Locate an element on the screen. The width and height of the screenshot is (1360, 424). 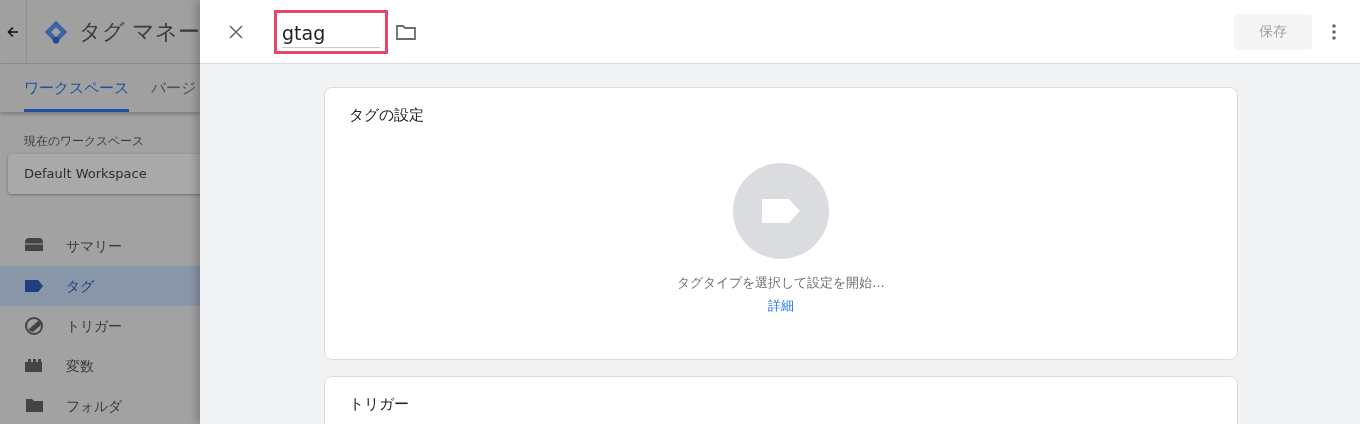
close-icon is located at coordinates (236, 31).